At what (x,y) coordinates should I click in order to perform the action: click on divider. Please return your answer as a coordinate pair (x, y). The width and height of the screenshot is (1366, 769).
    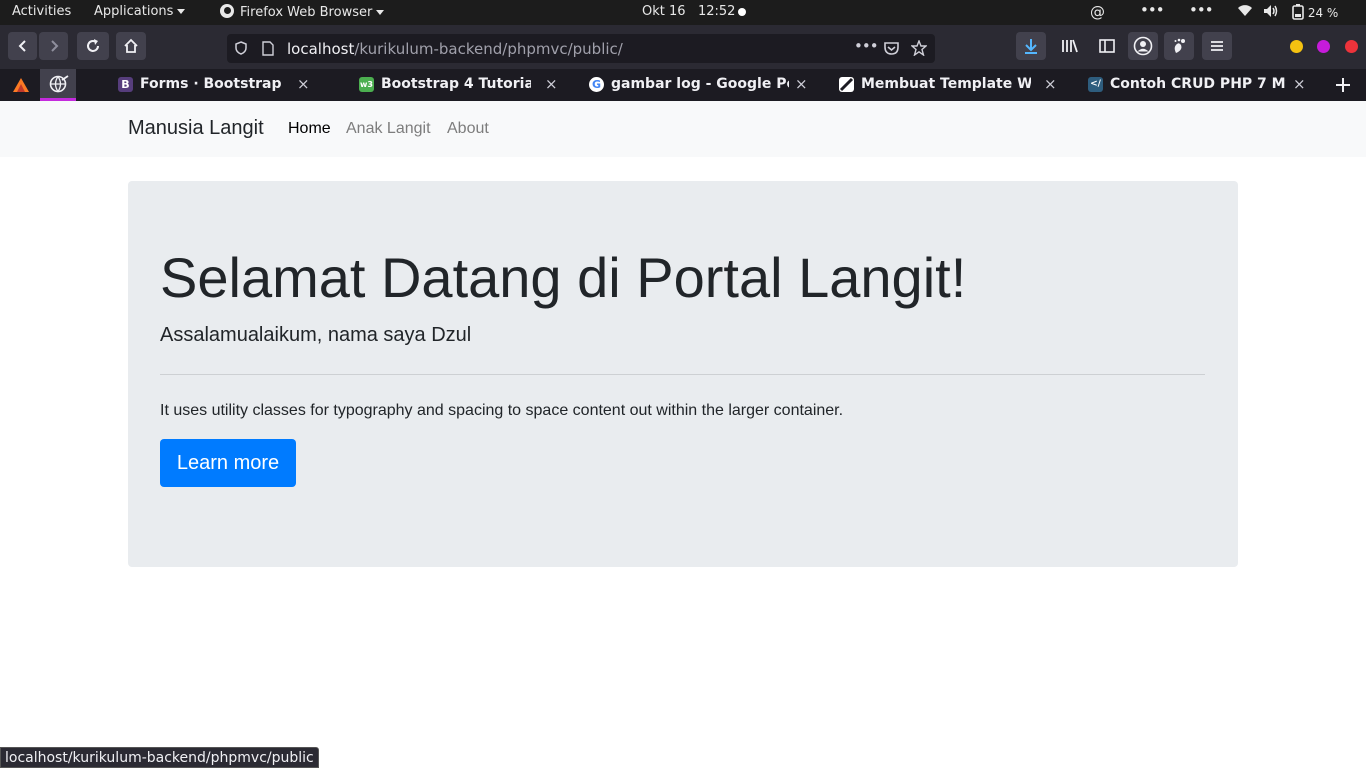
    Looking at the image, I should click on (682, 374).